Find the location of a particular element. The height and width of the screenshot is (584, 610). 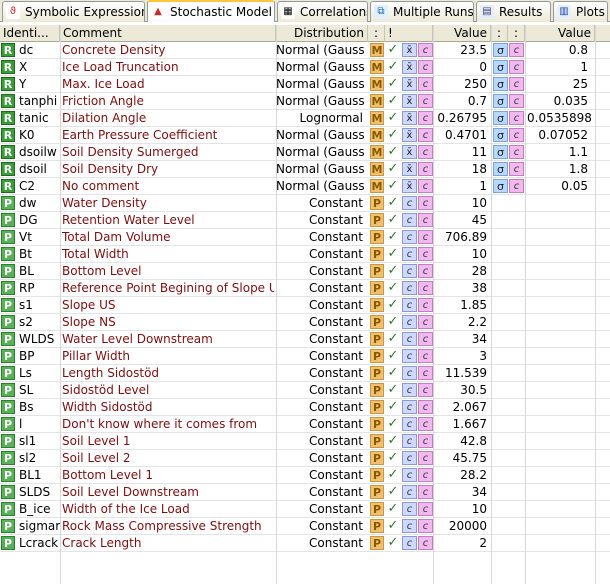

table-row: Psl1 Soil Level 1 Constant P ✓ c c 42.8 is located at coordinates (305, 441).